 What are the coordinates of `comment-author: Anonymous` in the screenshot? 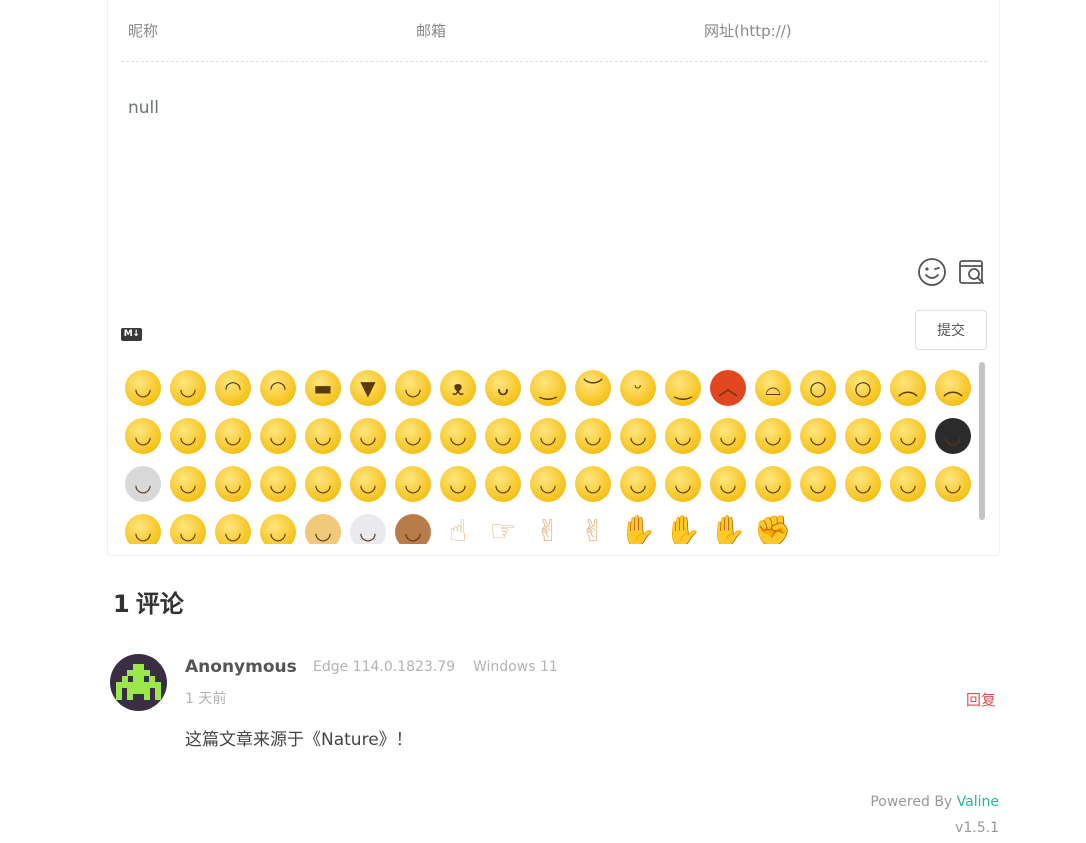 It's located at (241, 667).